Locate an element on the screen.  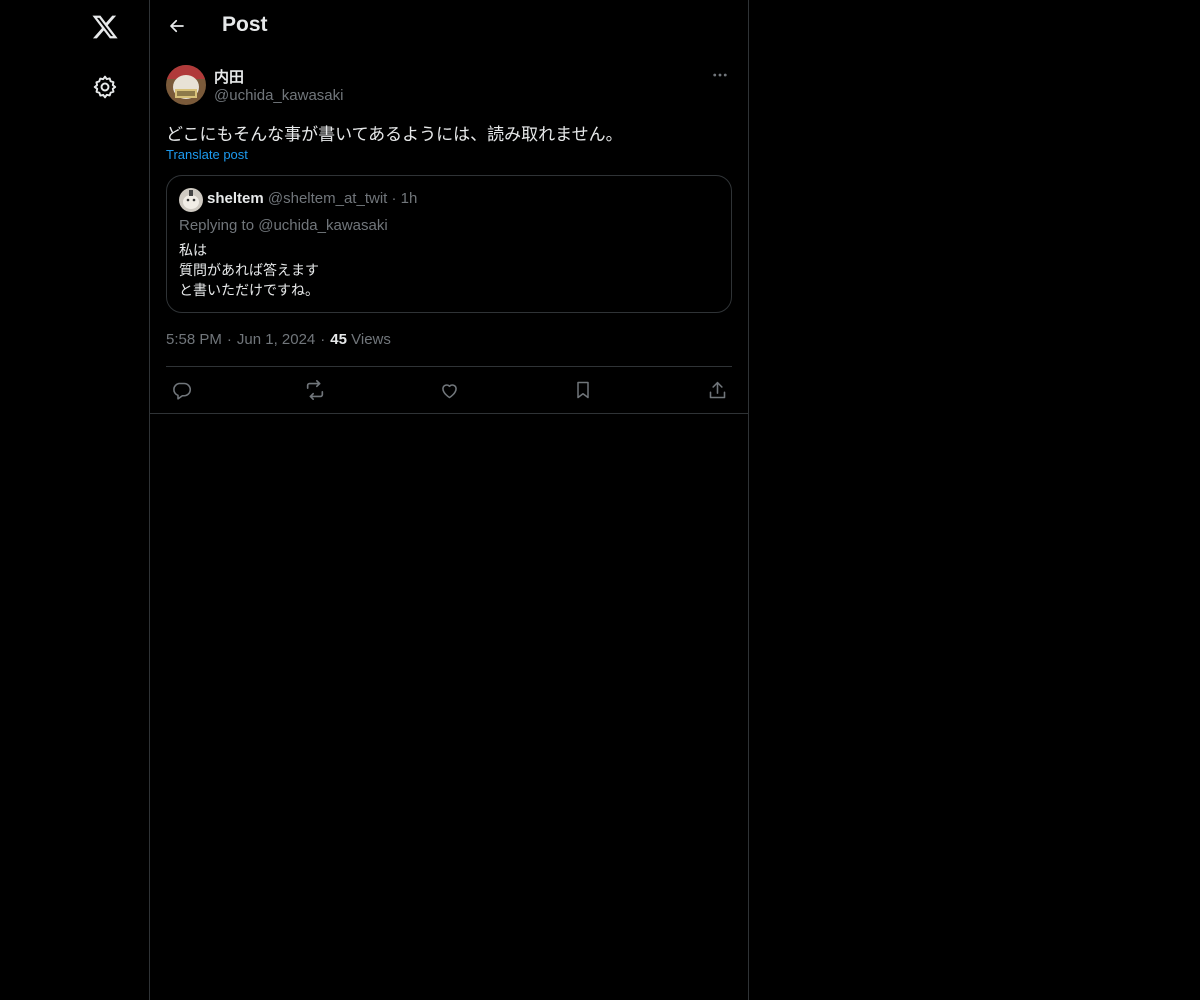
post-time: 5:58 PM is located at coordinates (194, 339).